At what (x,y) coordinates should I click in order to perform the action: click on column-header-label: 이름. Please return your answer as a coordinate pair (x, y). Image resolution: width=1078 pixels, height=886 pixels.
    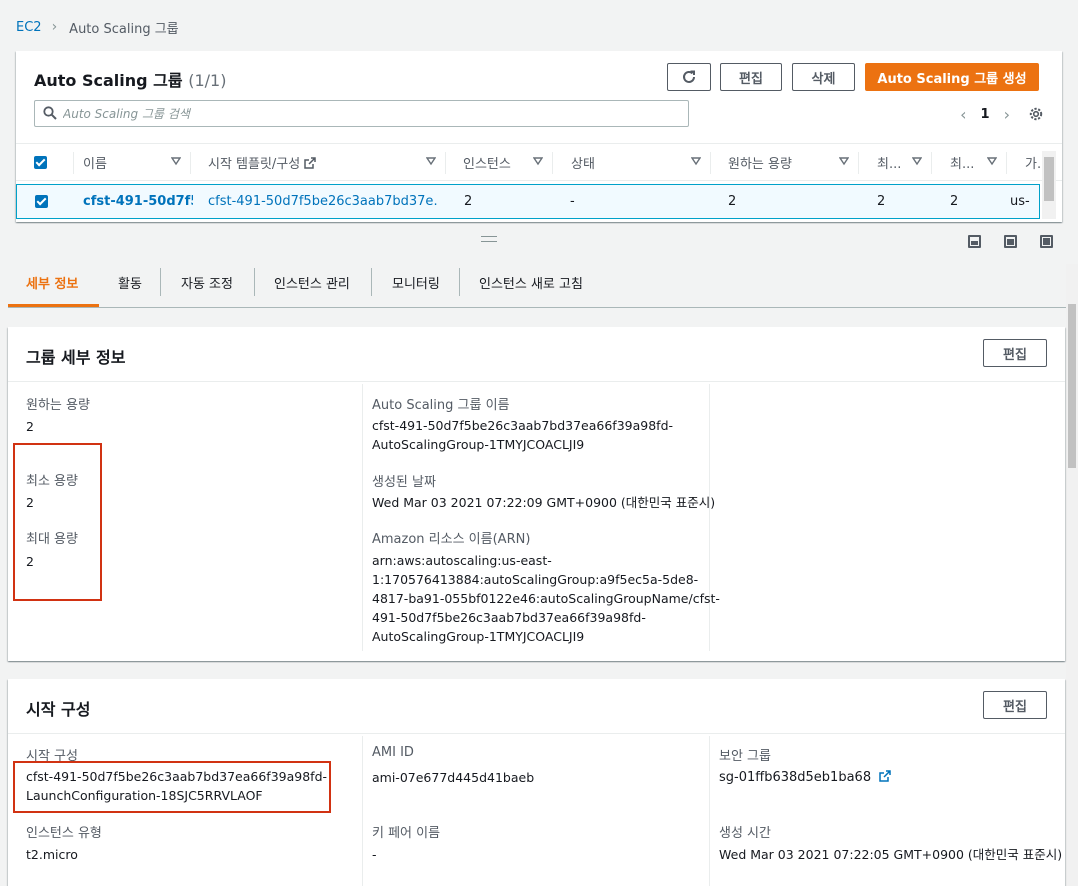
    Looking at the image, I should click on (95, 164).